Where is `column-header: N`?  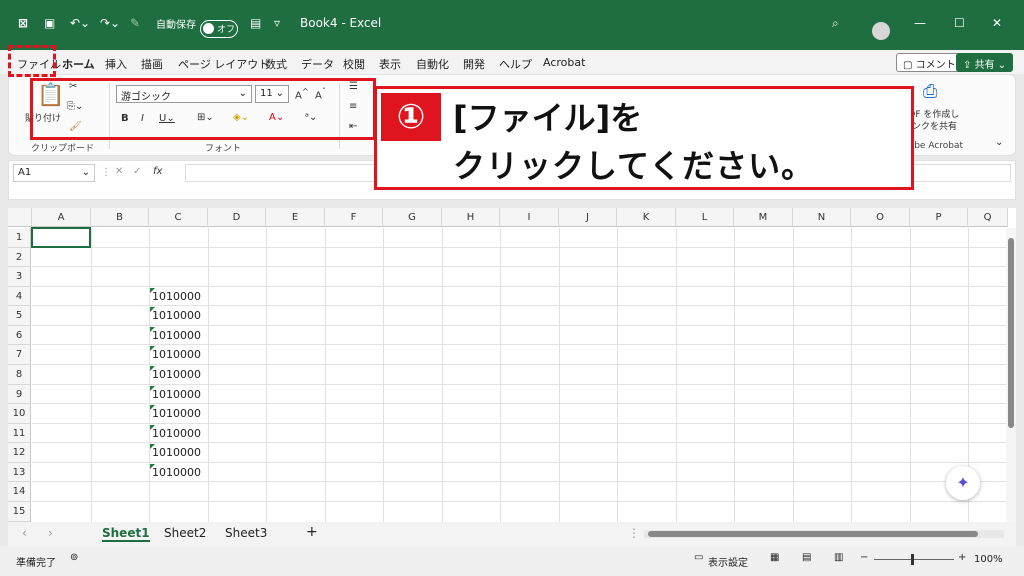 column-header: N is located at coordinates (822, 217).